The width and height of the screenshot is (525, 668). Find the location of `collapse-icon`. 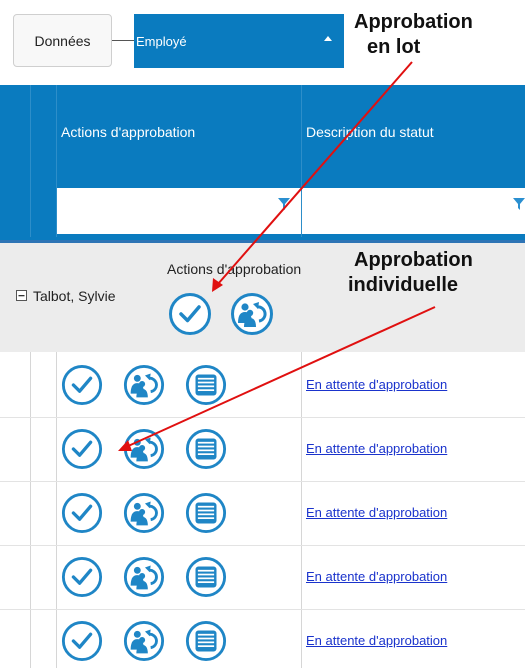

collapse-icon is located at coordinates (21, 295).